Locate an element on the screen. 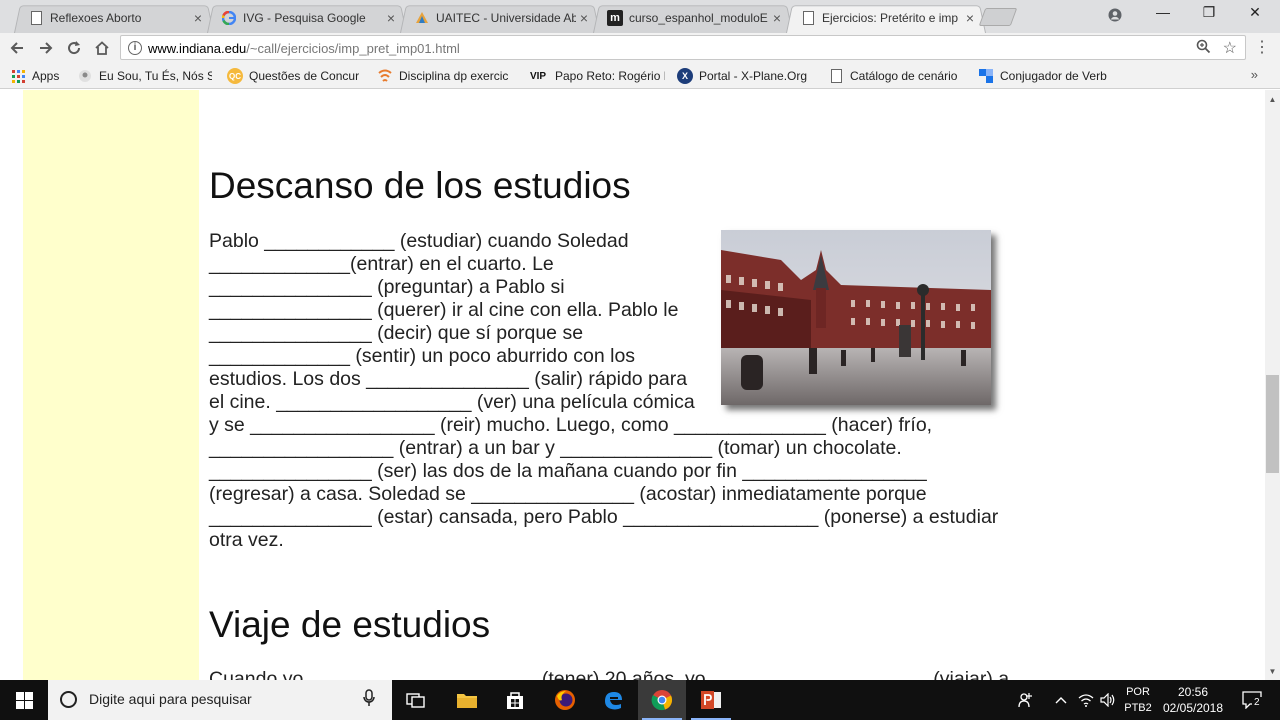  bookmark-questoes: QC Questões de Concur is located at coordinates (294, 76).